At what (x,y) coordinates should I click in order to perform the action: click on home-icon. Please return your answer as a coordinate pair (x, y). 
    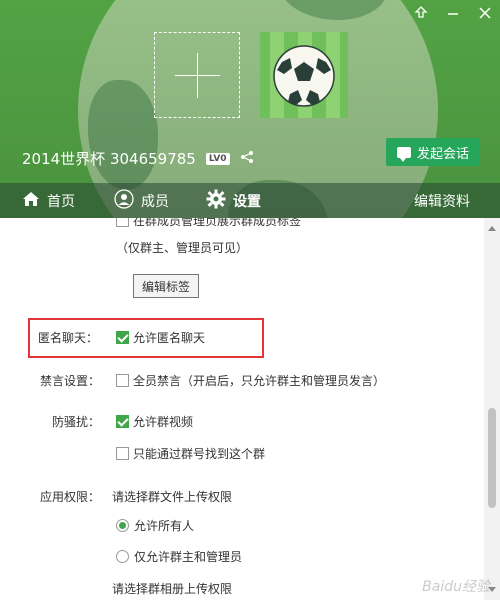
    Looking at the image, I should click on (31, 201).